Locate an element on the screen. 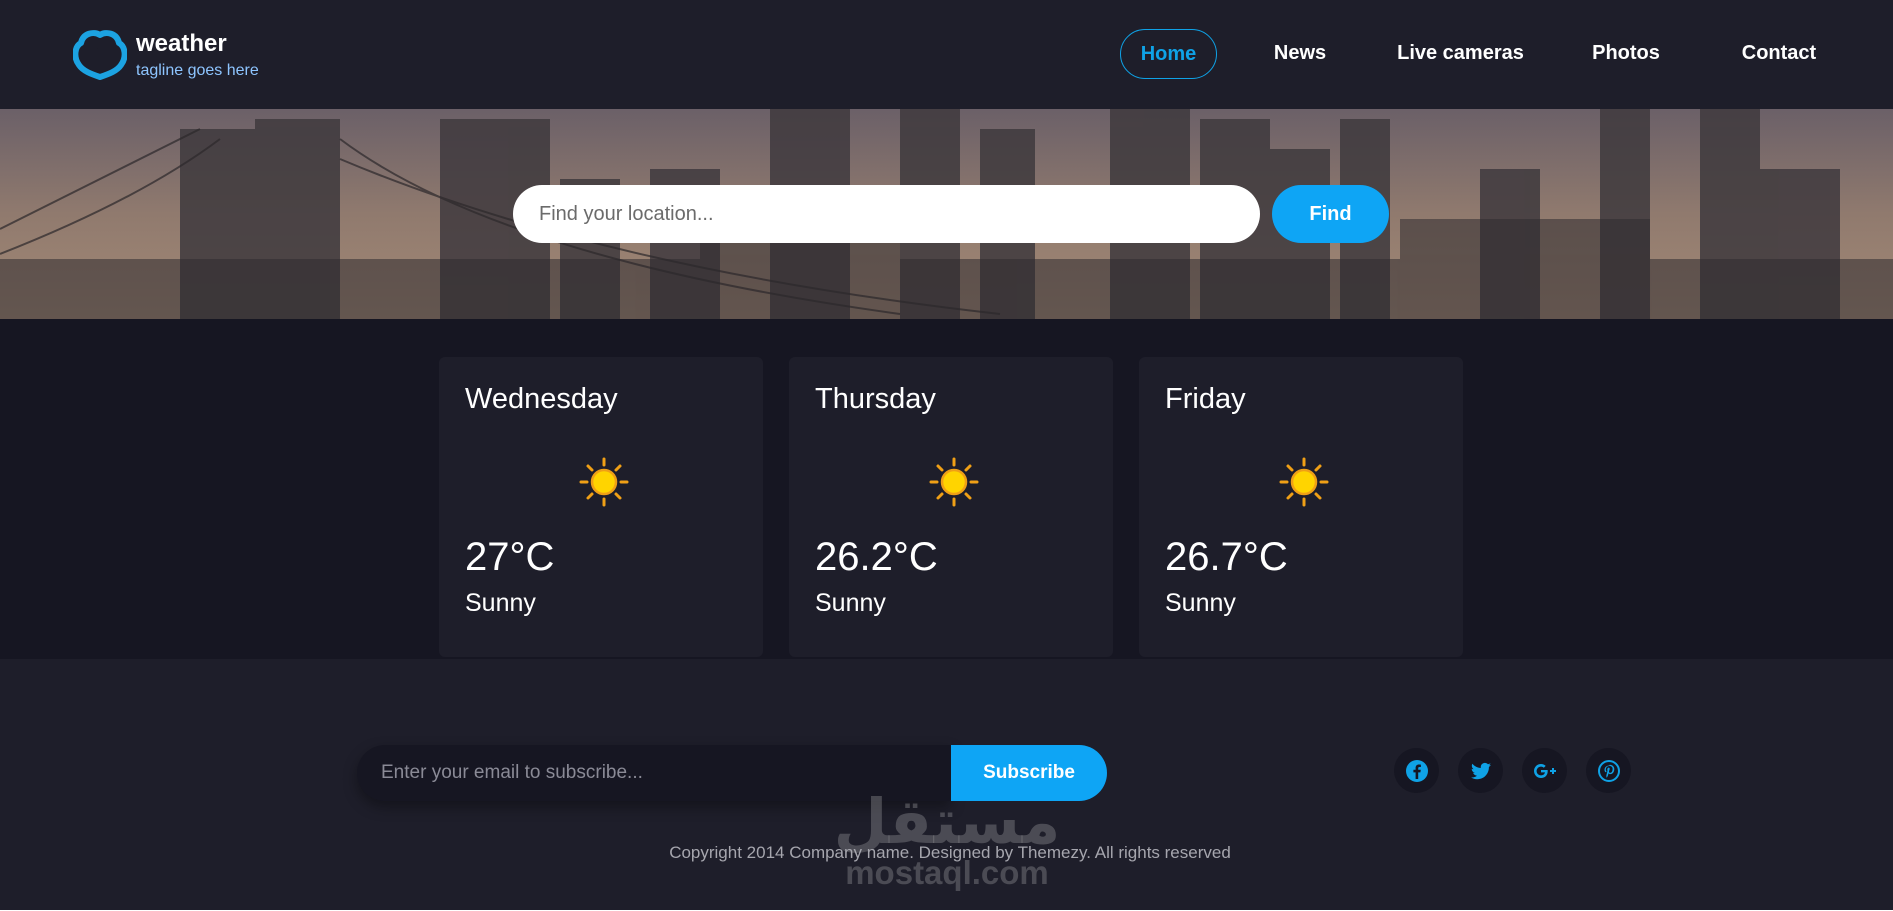 The image size is (1893, 911). forecast-day: Wednesday is located at coordinates (541, 399).